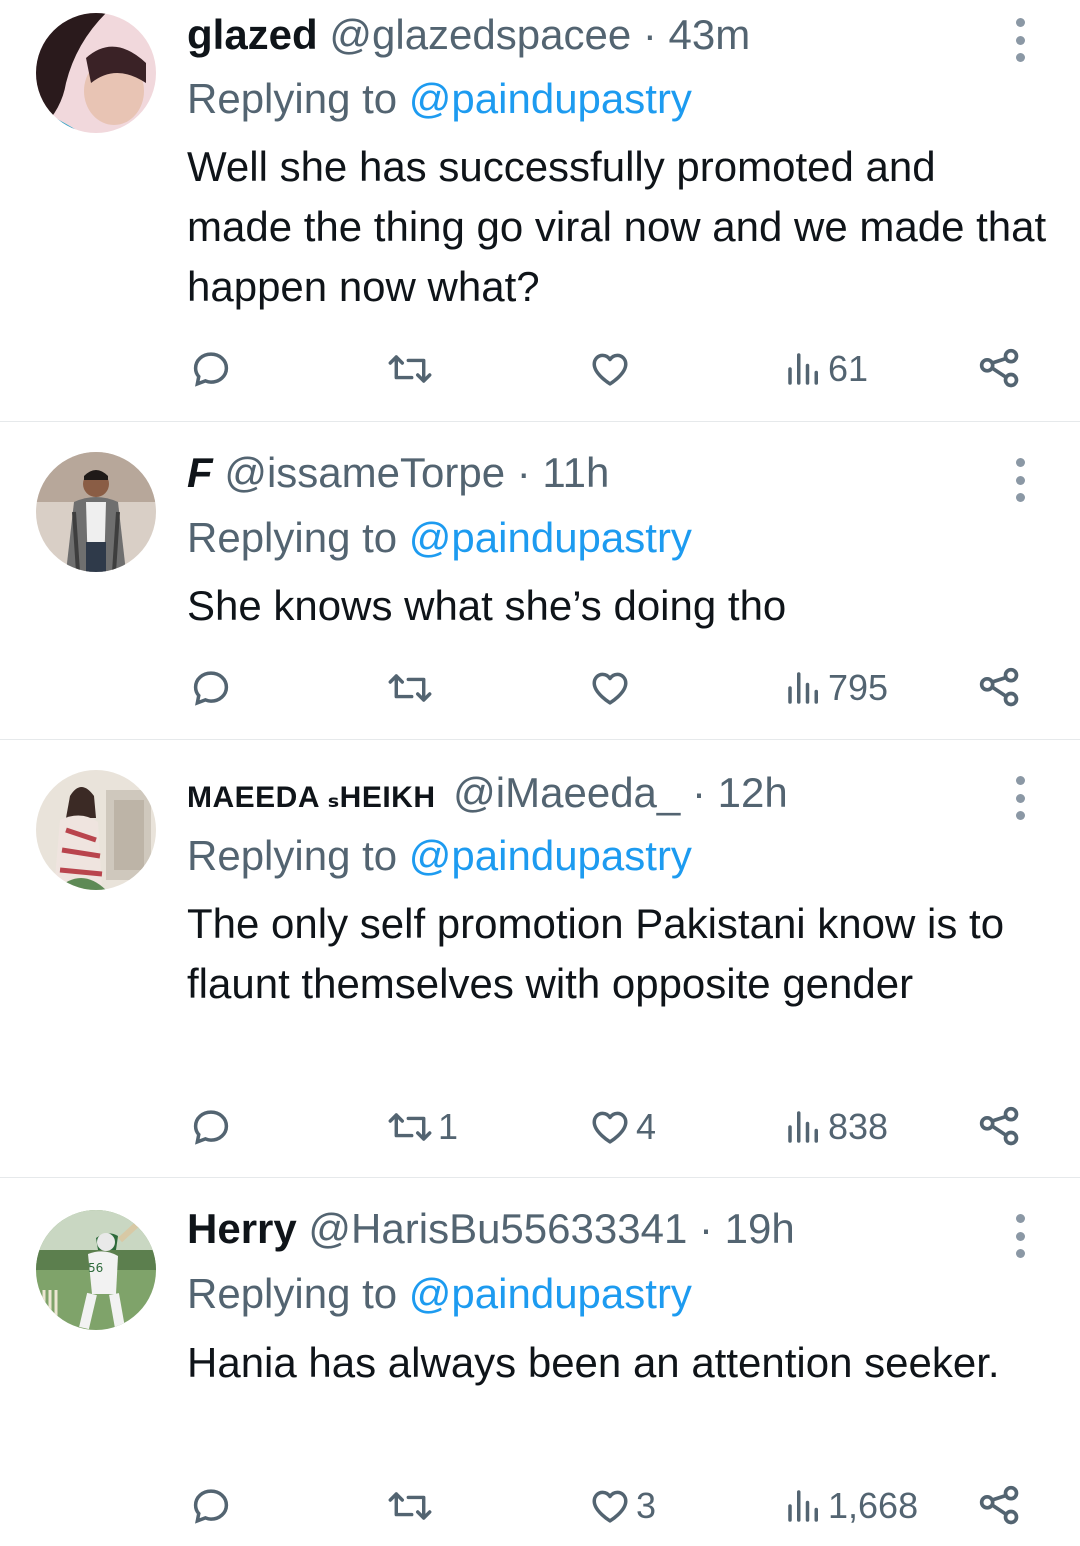 This screenshot has width=1080, height=1546. Describe the element at coordinates (480, 34) in the screenshot. I see `user-handle: @glazedspacee` at that location.